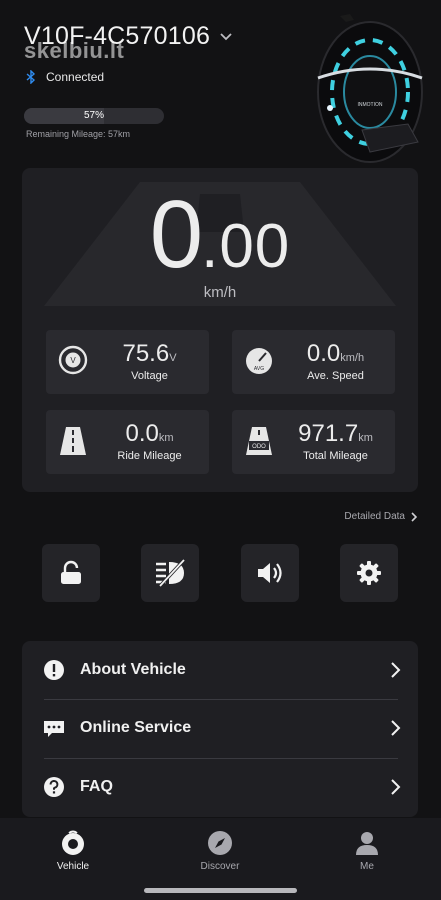  What do you see at coordinates (73, 842) in the screenshot?
I see `wheel-icon` at bounding box center [73, 842].